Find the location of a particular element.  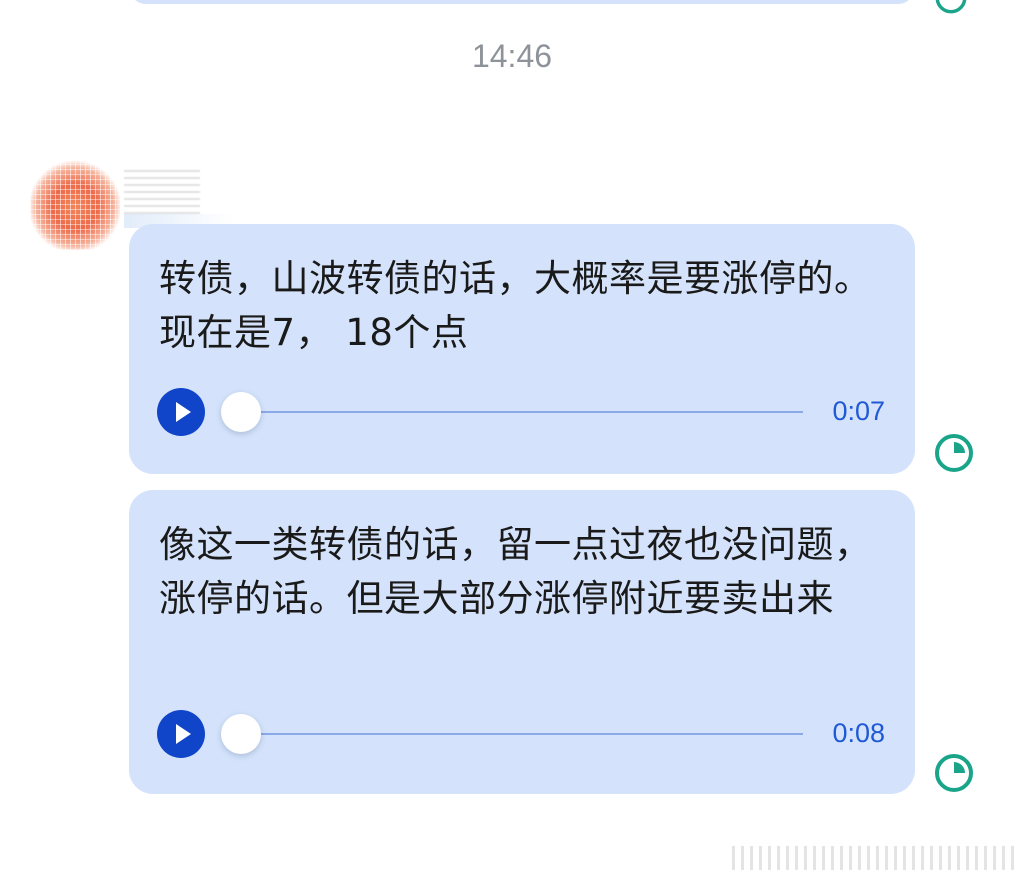

transcript-text: 转债，山波转债的话，大概率是要涨停的。现在是7， 18个点 is located at coordinates (515, 305).